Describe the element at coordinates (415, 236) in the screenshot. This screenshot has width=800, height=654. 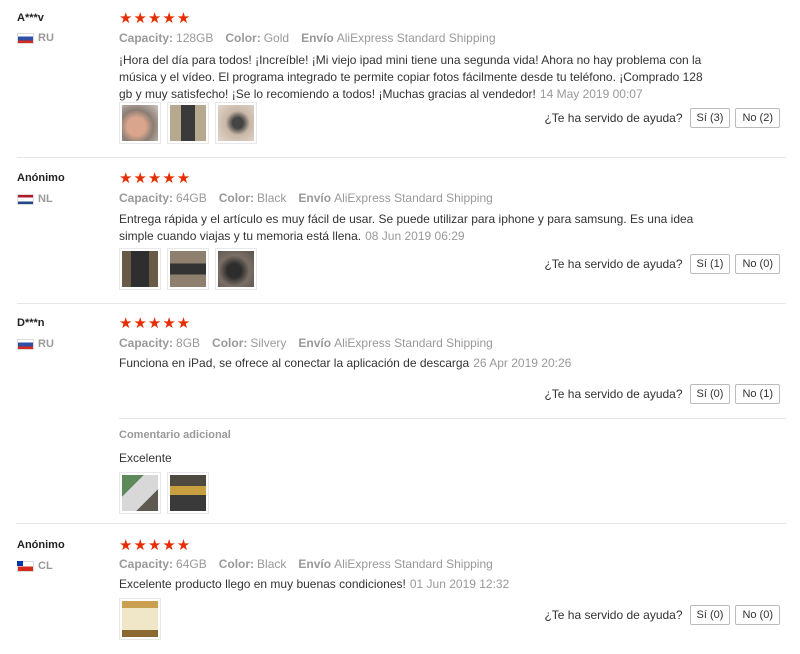
I see `review-date: 08 Jun 2019 06:29` at that location.